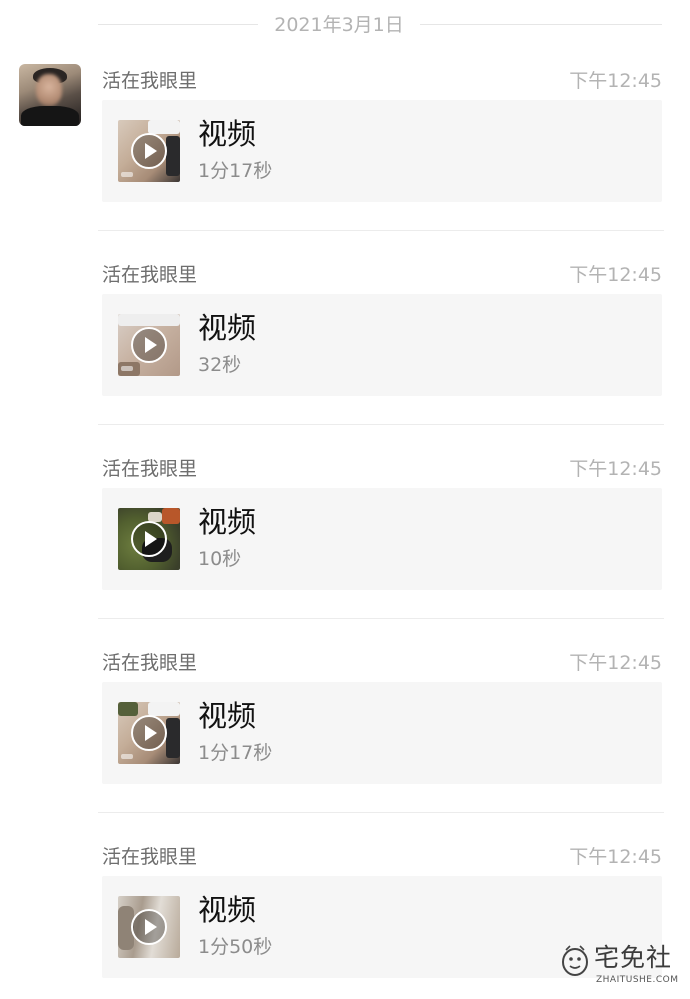  What do you see at coordinates (541, 24) in the screenshot?
I see `date-divider-line-right` at bounding box center [541, 24].